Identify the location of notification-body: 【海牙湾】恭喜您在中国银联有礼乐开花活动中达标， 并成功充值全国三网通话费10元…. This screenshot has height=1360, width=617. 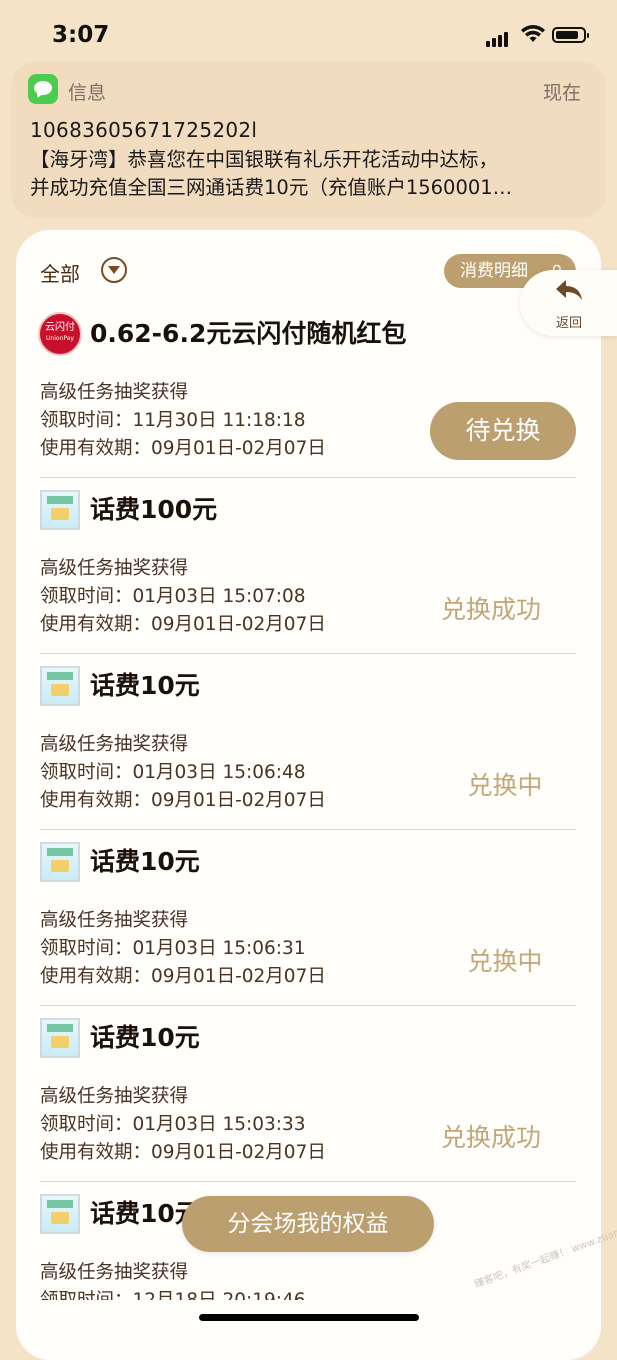
(310, 174).